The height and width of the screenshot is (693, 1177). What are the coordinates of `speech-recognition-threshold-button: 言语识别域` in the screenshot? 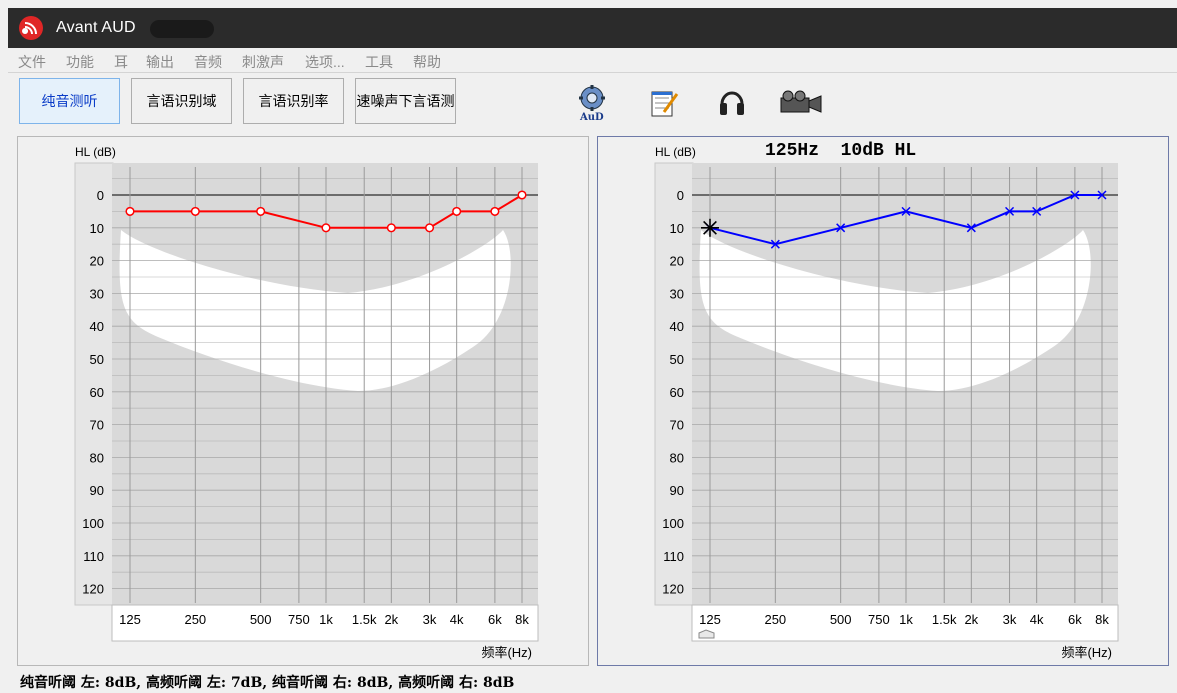 It's located at (181, 101).